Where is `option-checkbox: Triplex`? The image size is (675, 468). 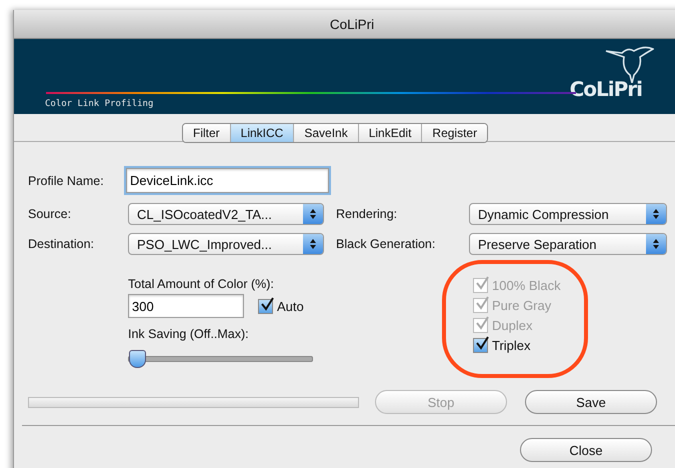
option-checkbox: Triplex is located at coordinates (528, 345).